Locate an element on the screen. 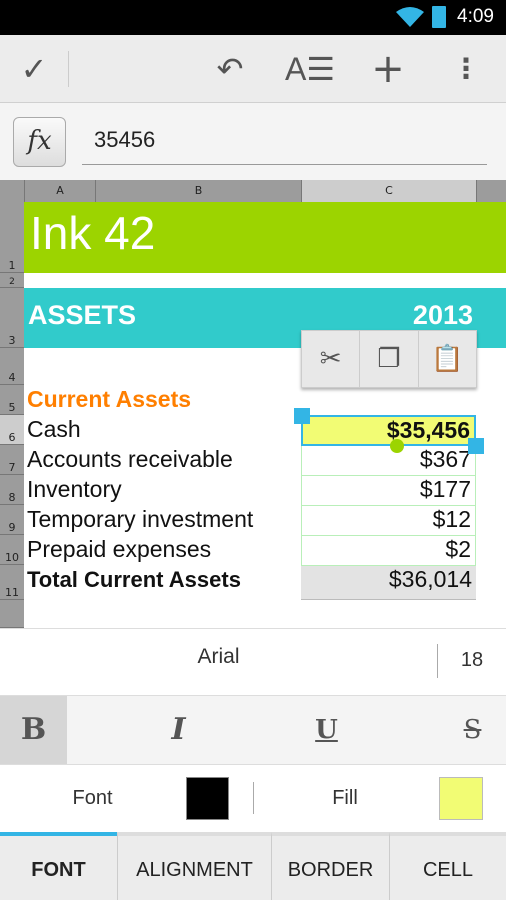 The width and height of the screenshot is (506, 904). row-11: 11 is located at coordinates (12, 582).